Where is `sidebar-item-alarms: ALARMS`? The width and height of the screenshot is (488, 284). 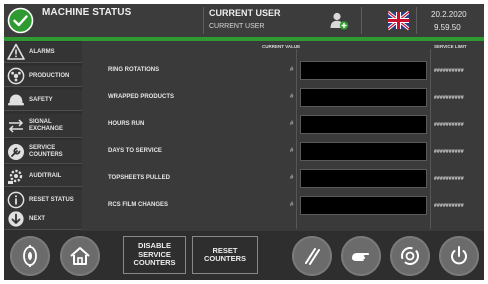 sidebar-item-alarms: ALARMS is located at coordinates (43, 52).